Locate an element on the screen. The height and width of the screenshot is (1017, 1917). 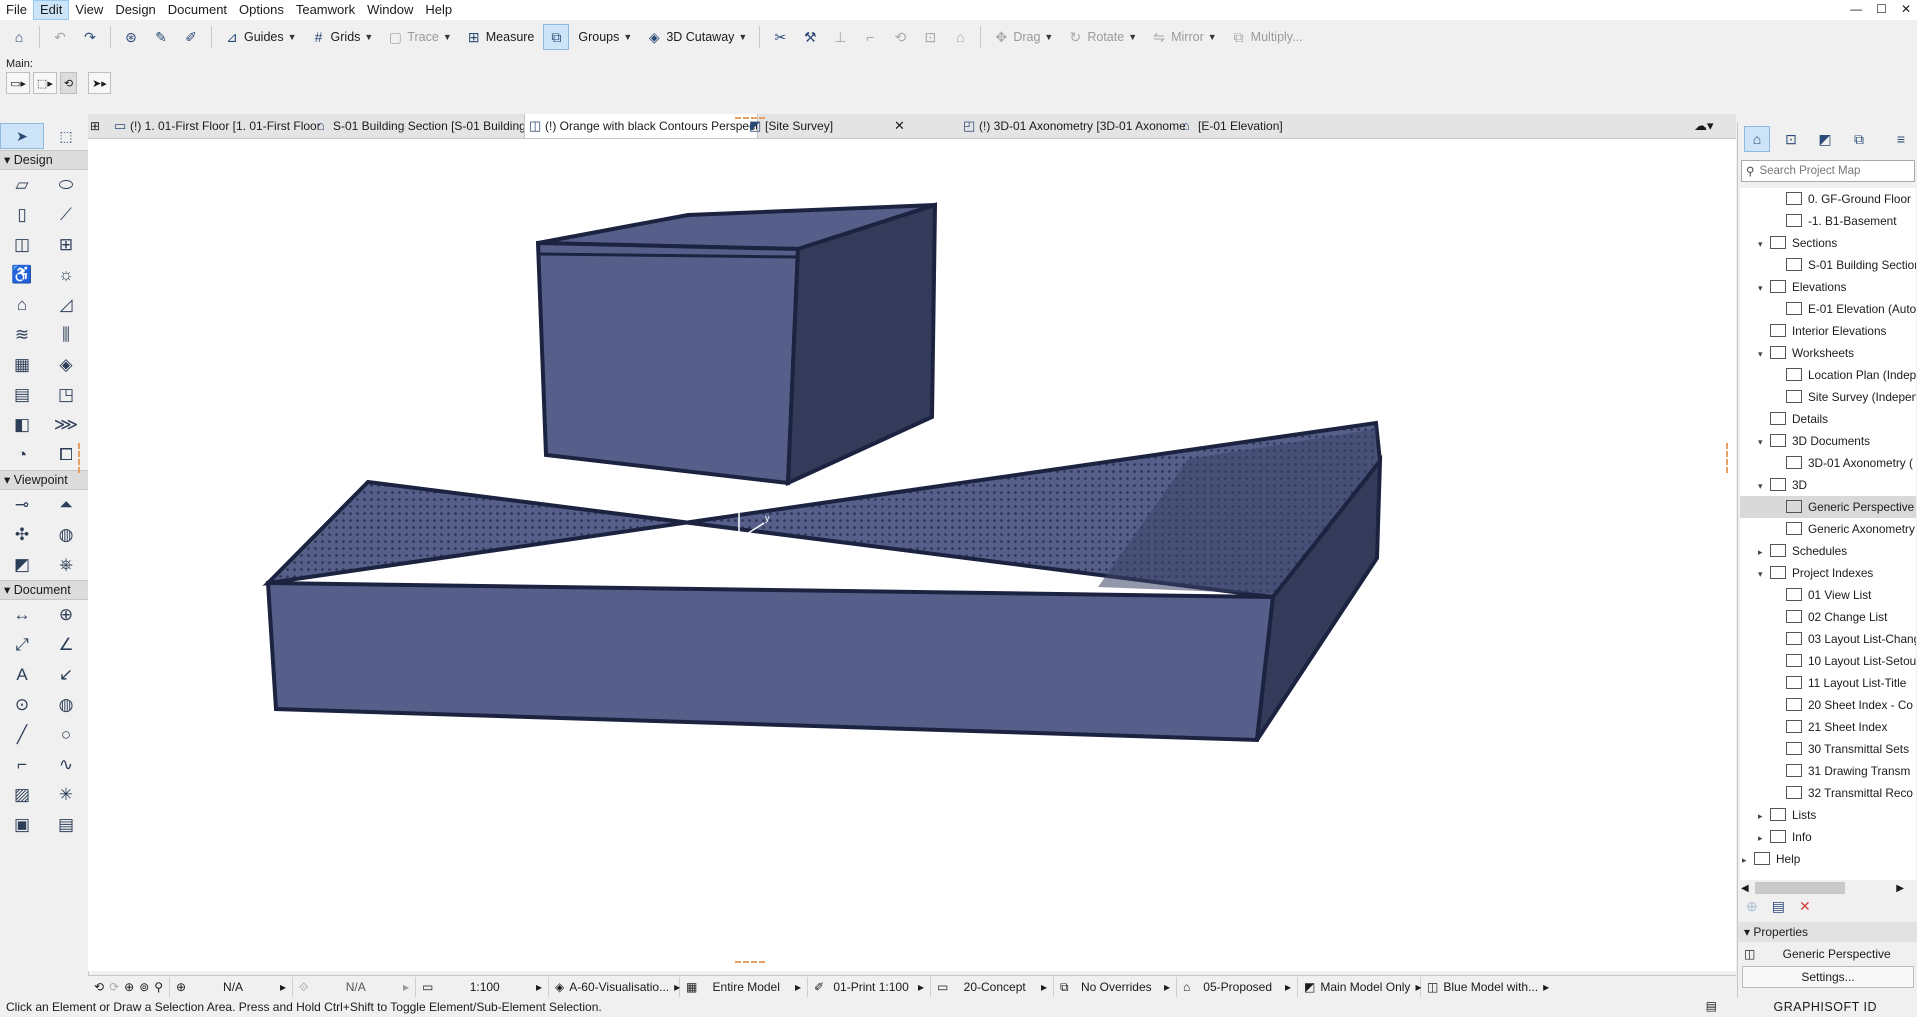
viewpoint-section-header: ▾ Viewpoint is located at coordinates (44, 480).